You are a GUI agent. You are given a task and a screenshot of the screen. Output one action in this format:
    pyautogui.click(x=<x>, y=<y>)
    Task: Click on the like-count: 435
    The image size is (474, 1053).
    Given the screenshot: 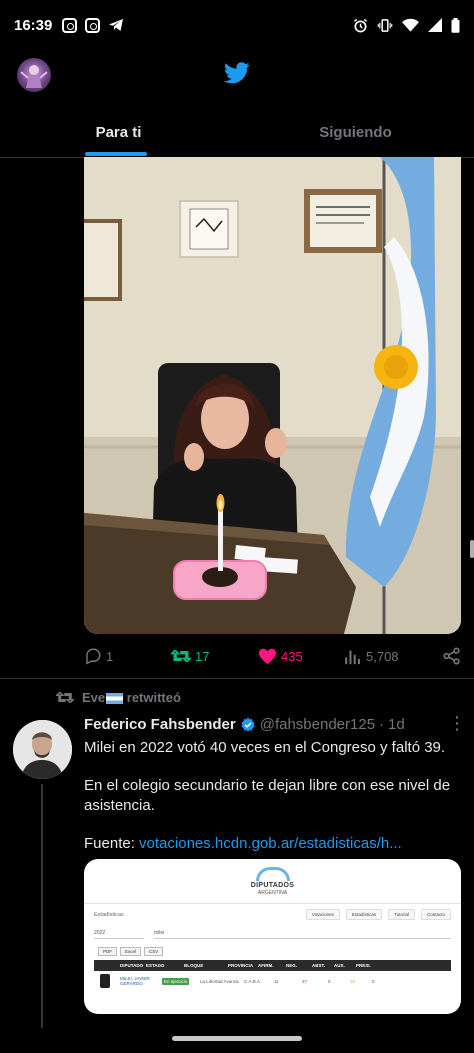 What is the action you would take?
    pyautogui.click(x=292, y=656)
    